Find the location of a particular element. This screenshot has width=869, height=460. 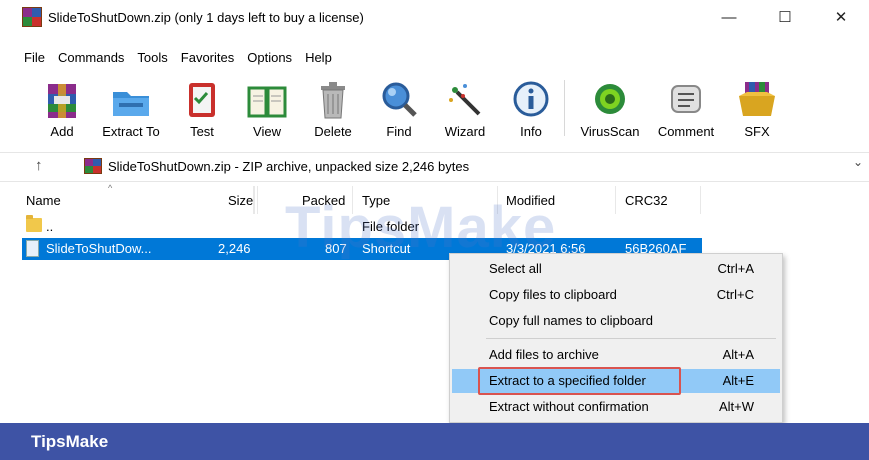

maximize-button: ☐ is located at coordinates (785, 17).